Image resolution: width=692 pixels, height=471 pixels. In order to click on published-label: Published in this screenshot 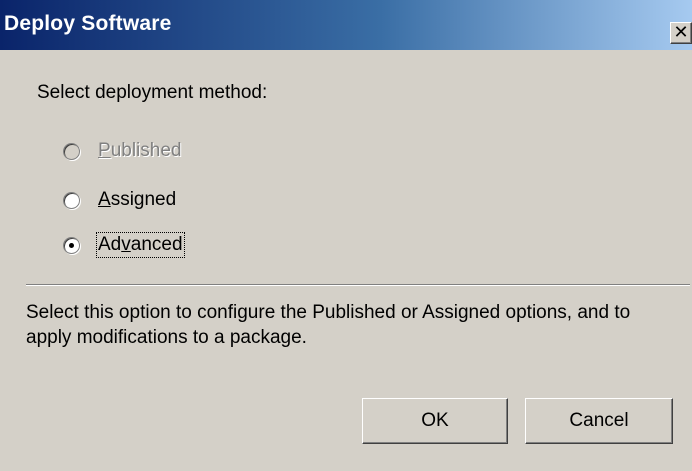, I will do `click(139, 151)`.